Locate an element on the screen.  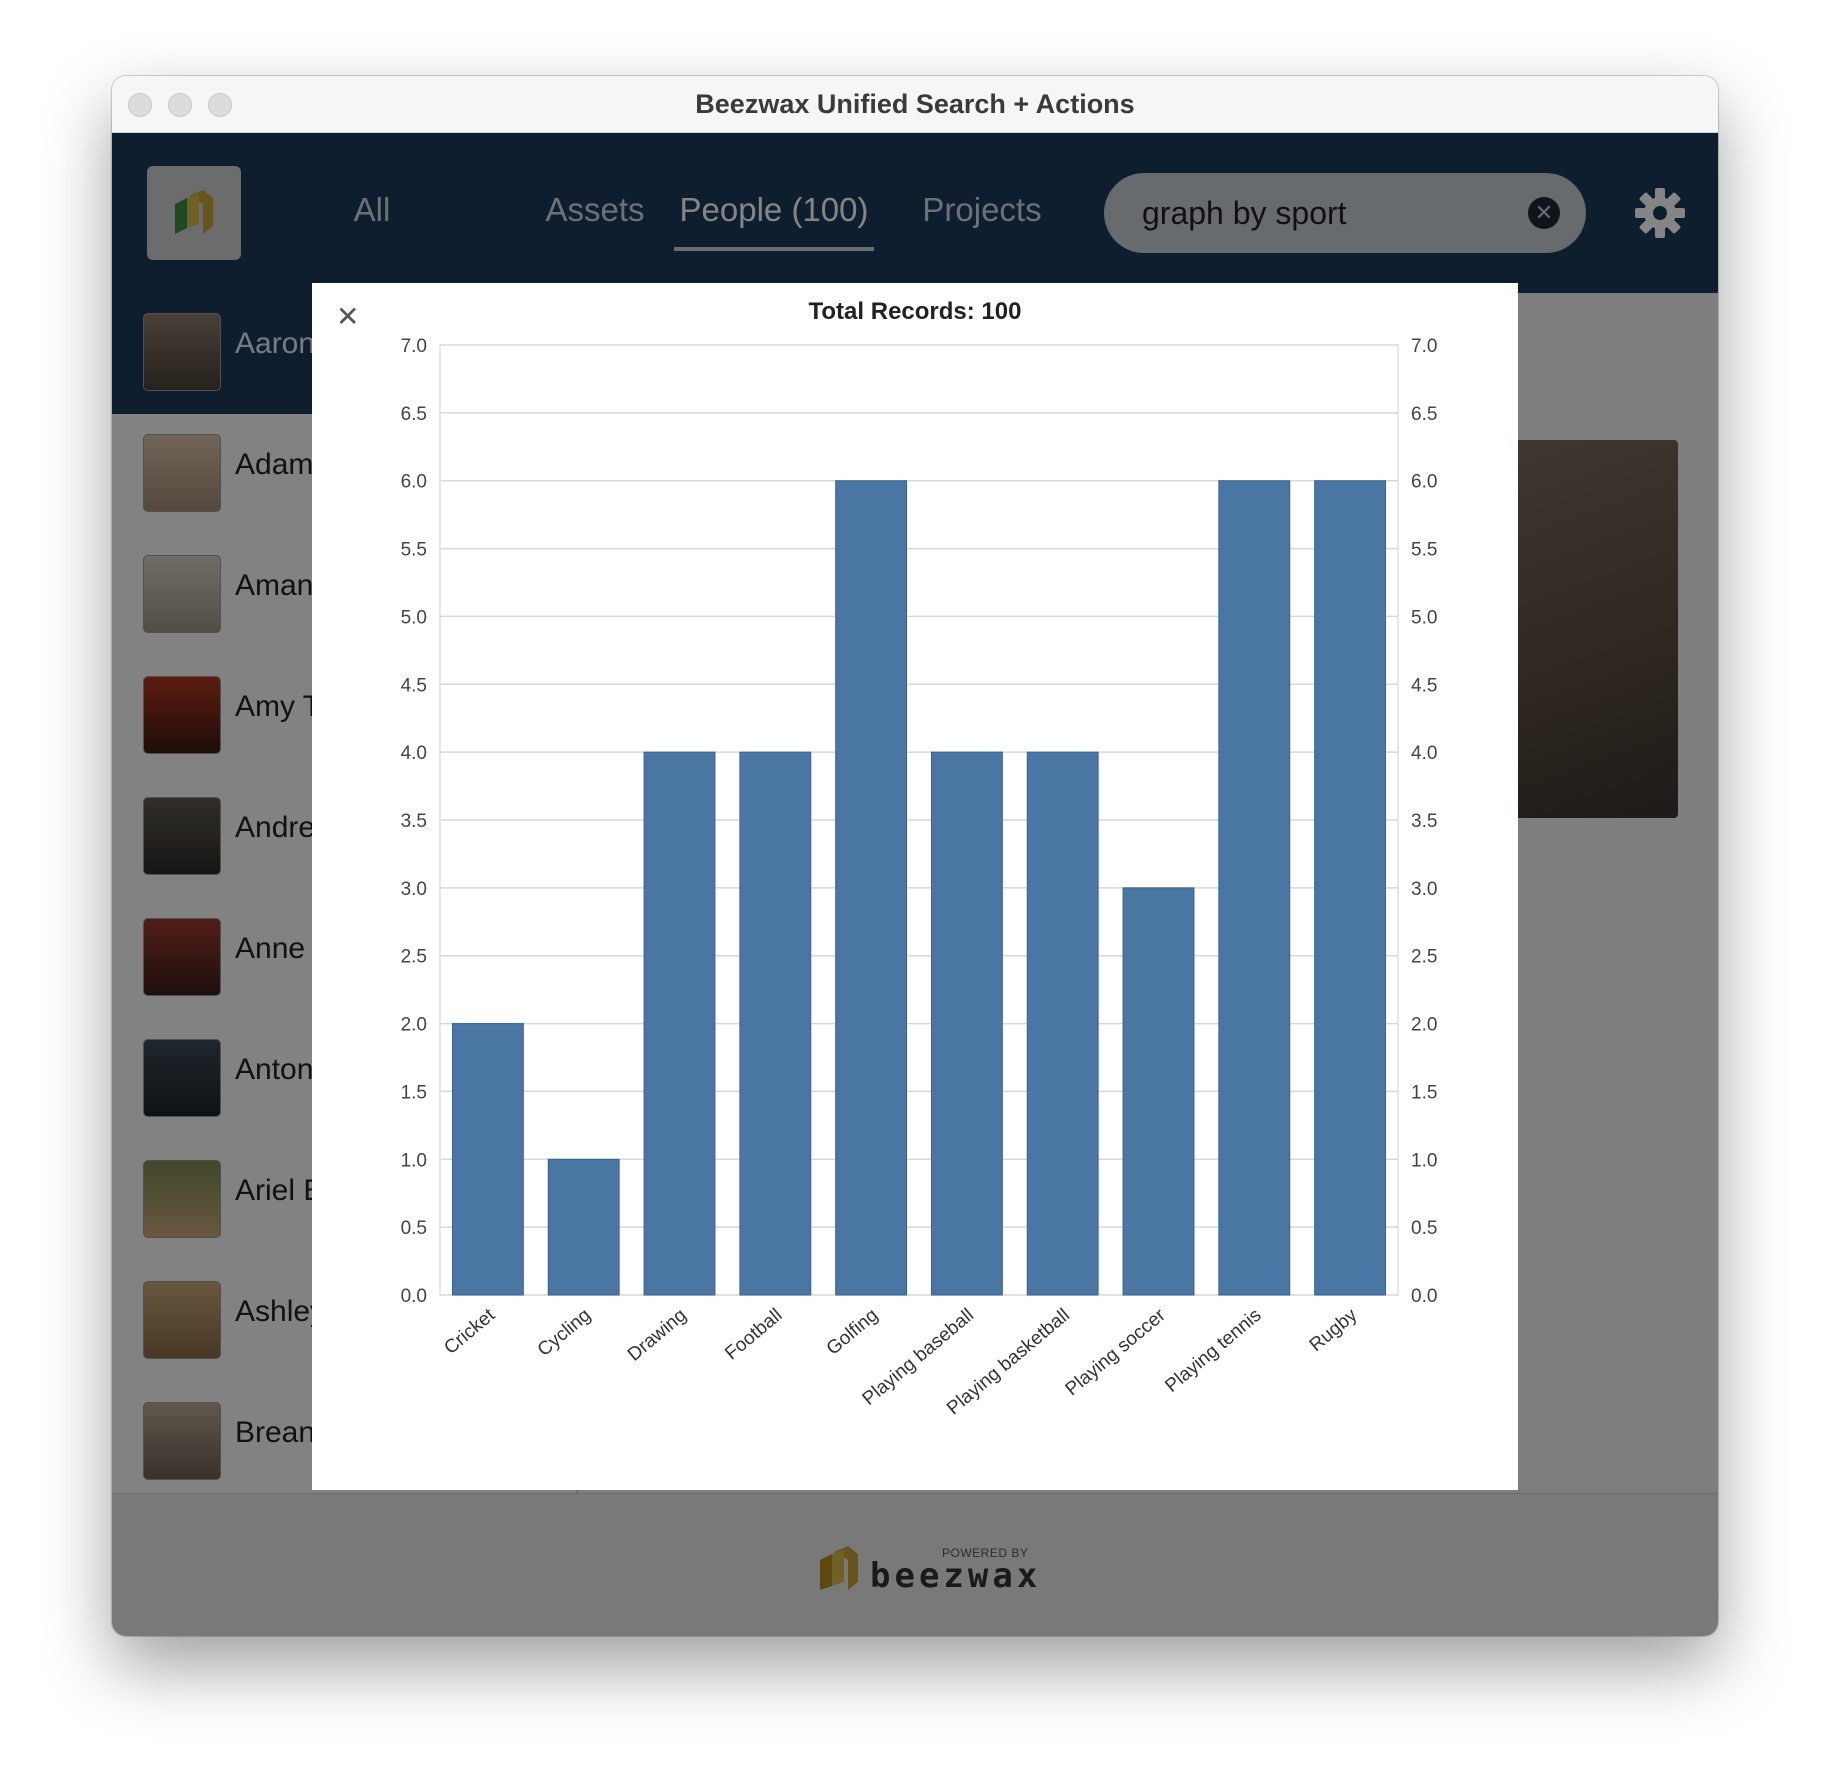
y-tick-label-right: 5.0 is located at coordinates (1424, 617).